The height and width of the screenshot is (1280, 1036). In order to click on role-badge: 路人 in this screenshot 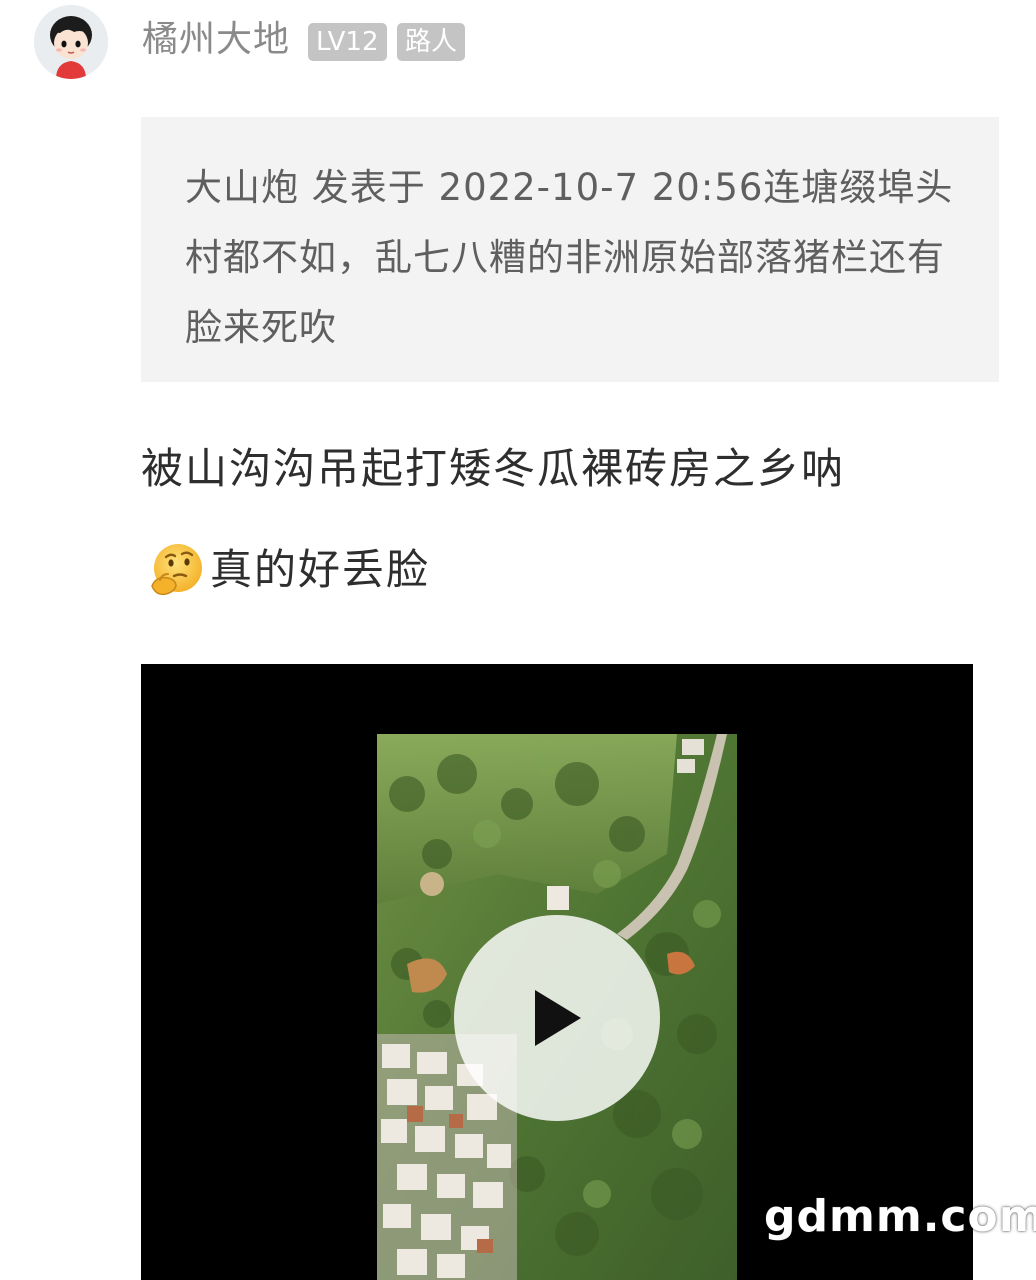, I will do `click(431, 42)`.